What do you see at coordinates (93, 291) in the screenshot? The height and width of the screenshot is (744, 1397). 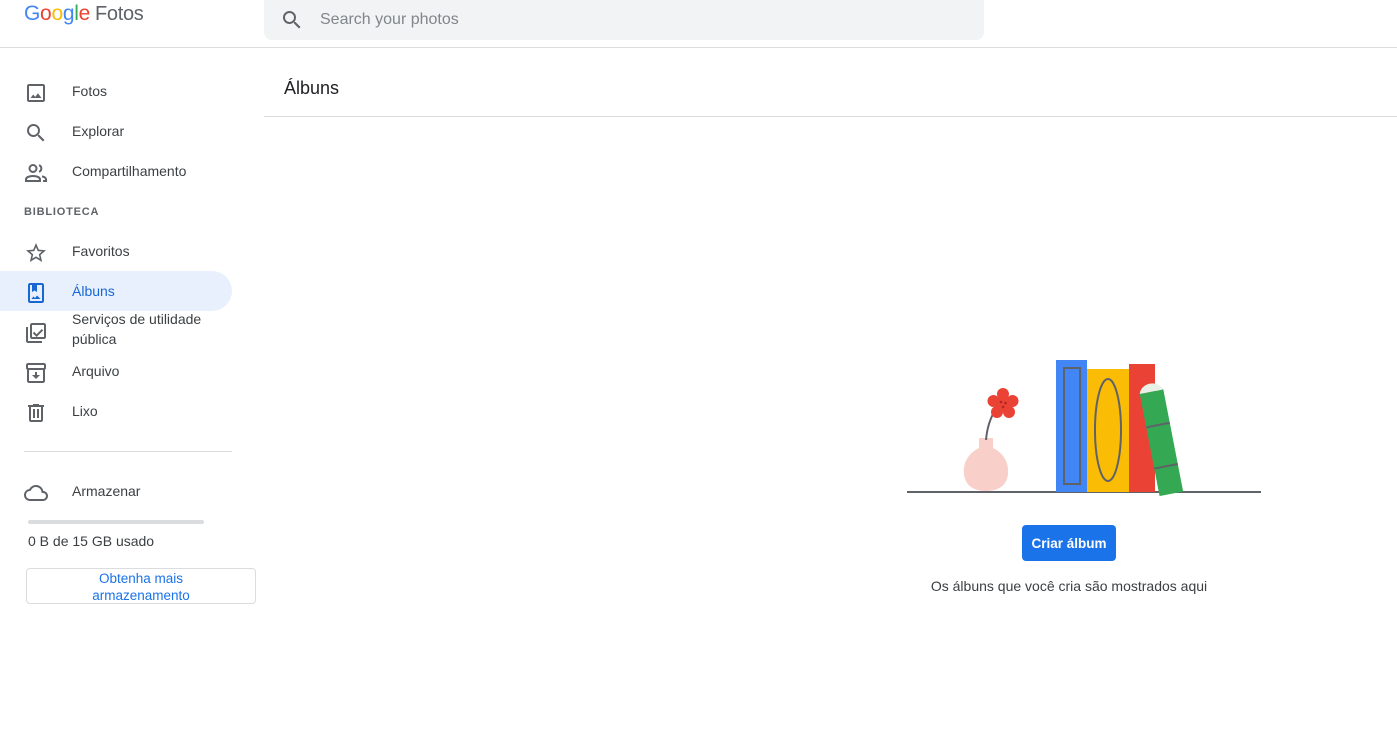 I see `sidebar-item-label: Álbuns` at bounding box center [93, 291].